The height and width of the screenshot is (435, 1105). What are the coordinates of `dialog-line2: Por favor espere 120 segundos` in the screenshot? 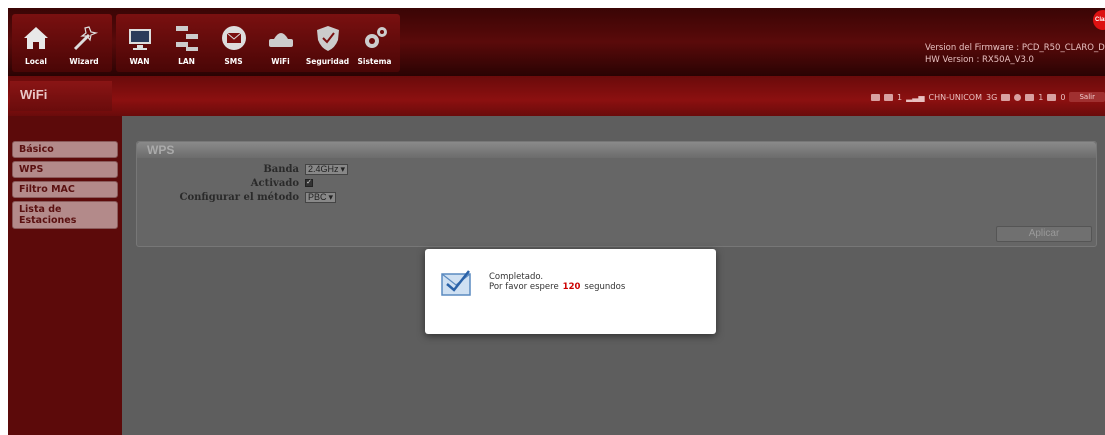 It's located at (557, 287).